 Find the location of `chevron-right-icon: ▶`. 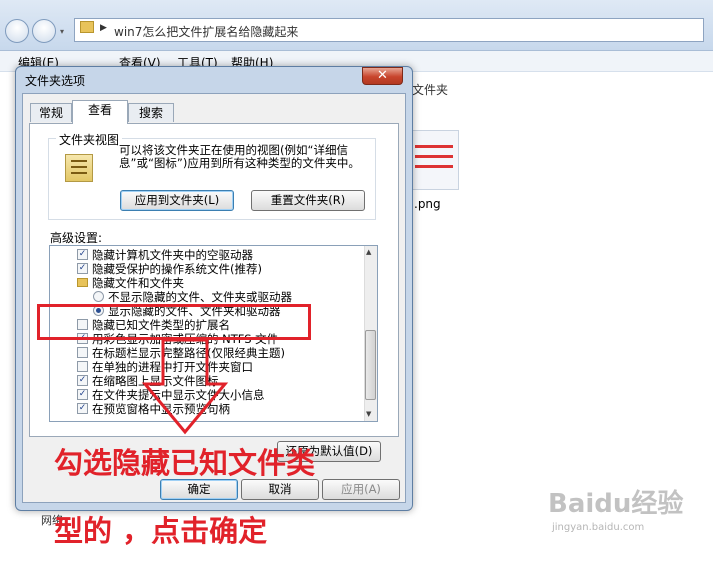

chevron-right-icon: ▶ is located at coordinates (103, 28).